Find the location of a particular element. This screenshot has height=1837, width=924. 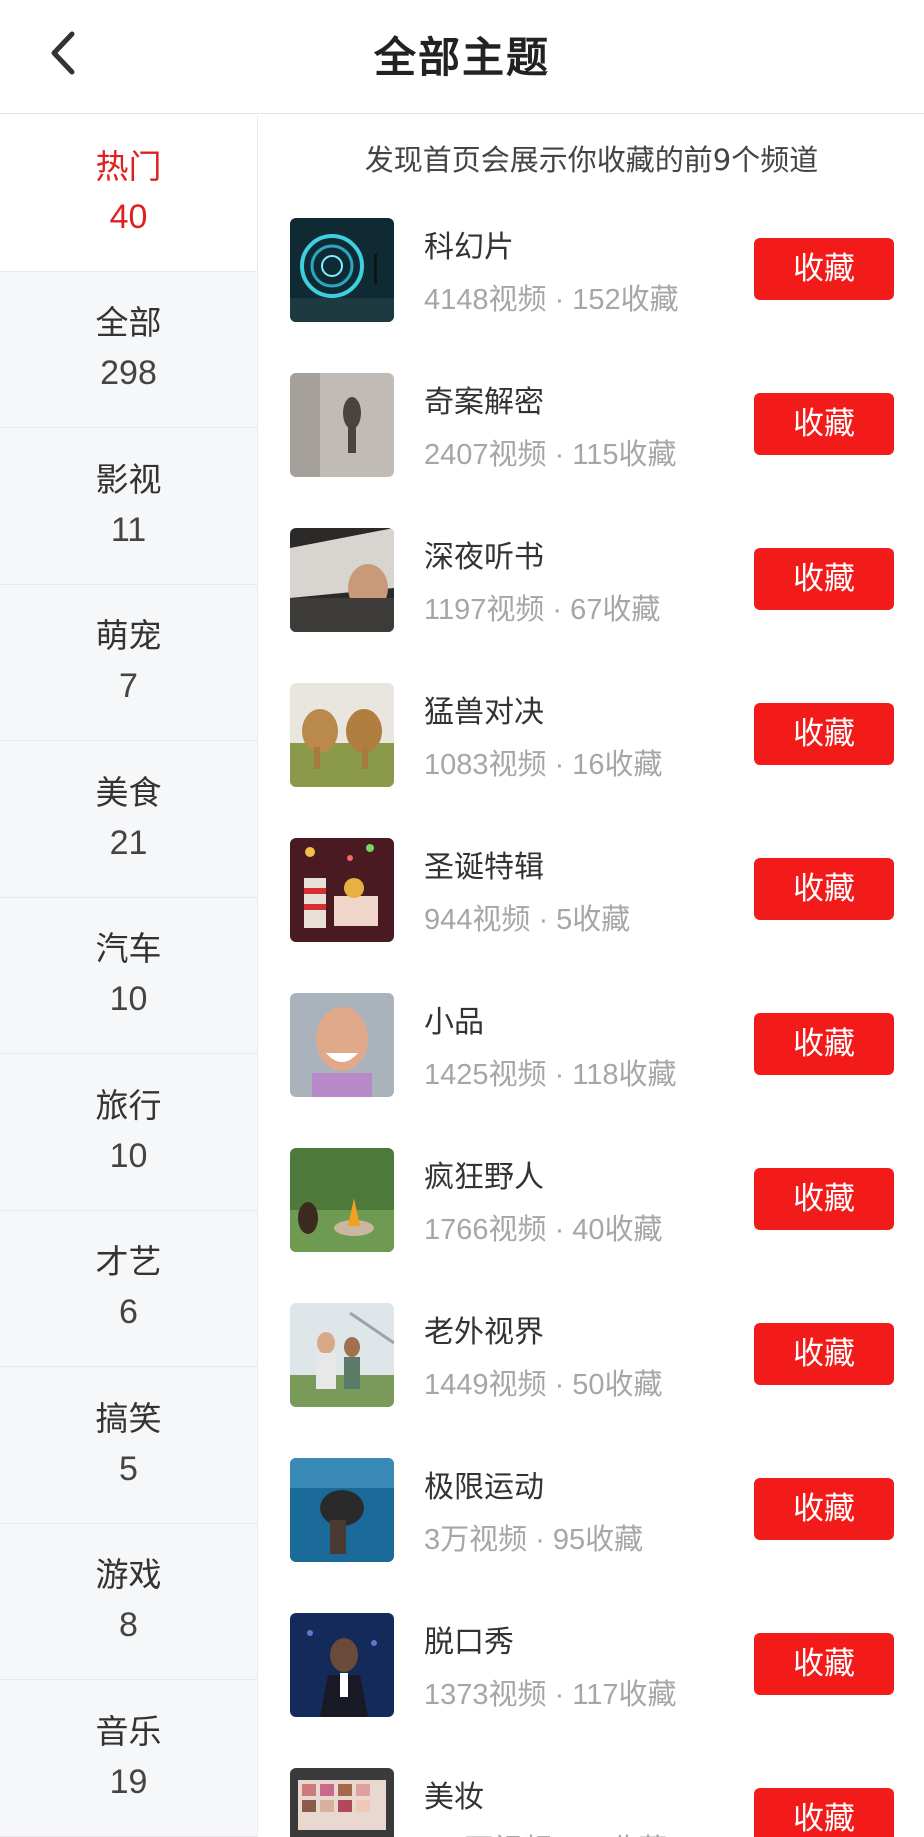

sidebar-item-music: 音乐 19 is located at coordinates (128, 1758).